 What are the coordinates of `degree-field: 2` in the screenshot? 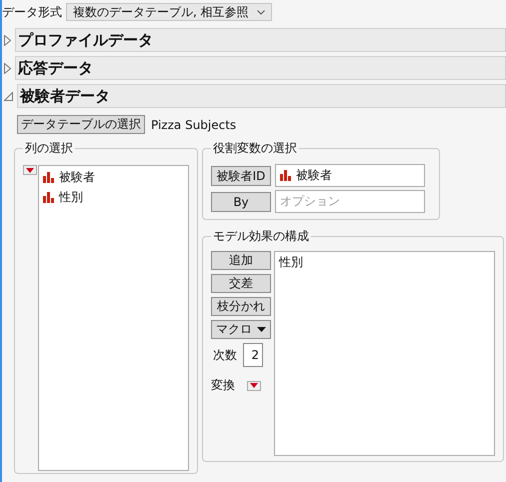 It's located at (253, 355).